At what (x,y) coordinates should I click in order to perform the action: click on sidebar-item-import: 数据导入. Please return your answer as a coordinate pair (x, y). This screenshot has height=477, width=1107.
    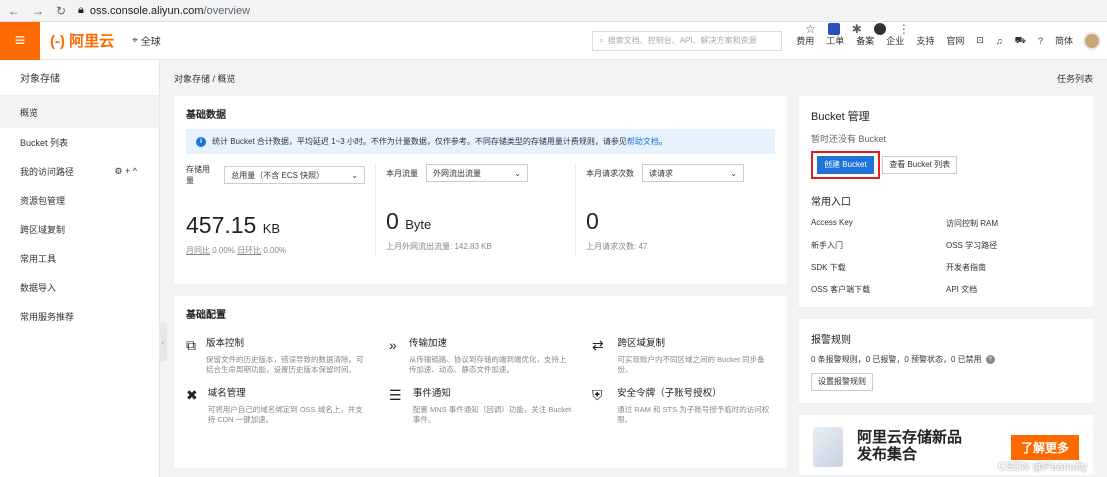
    Looking at the image, I should click on (79, 287).